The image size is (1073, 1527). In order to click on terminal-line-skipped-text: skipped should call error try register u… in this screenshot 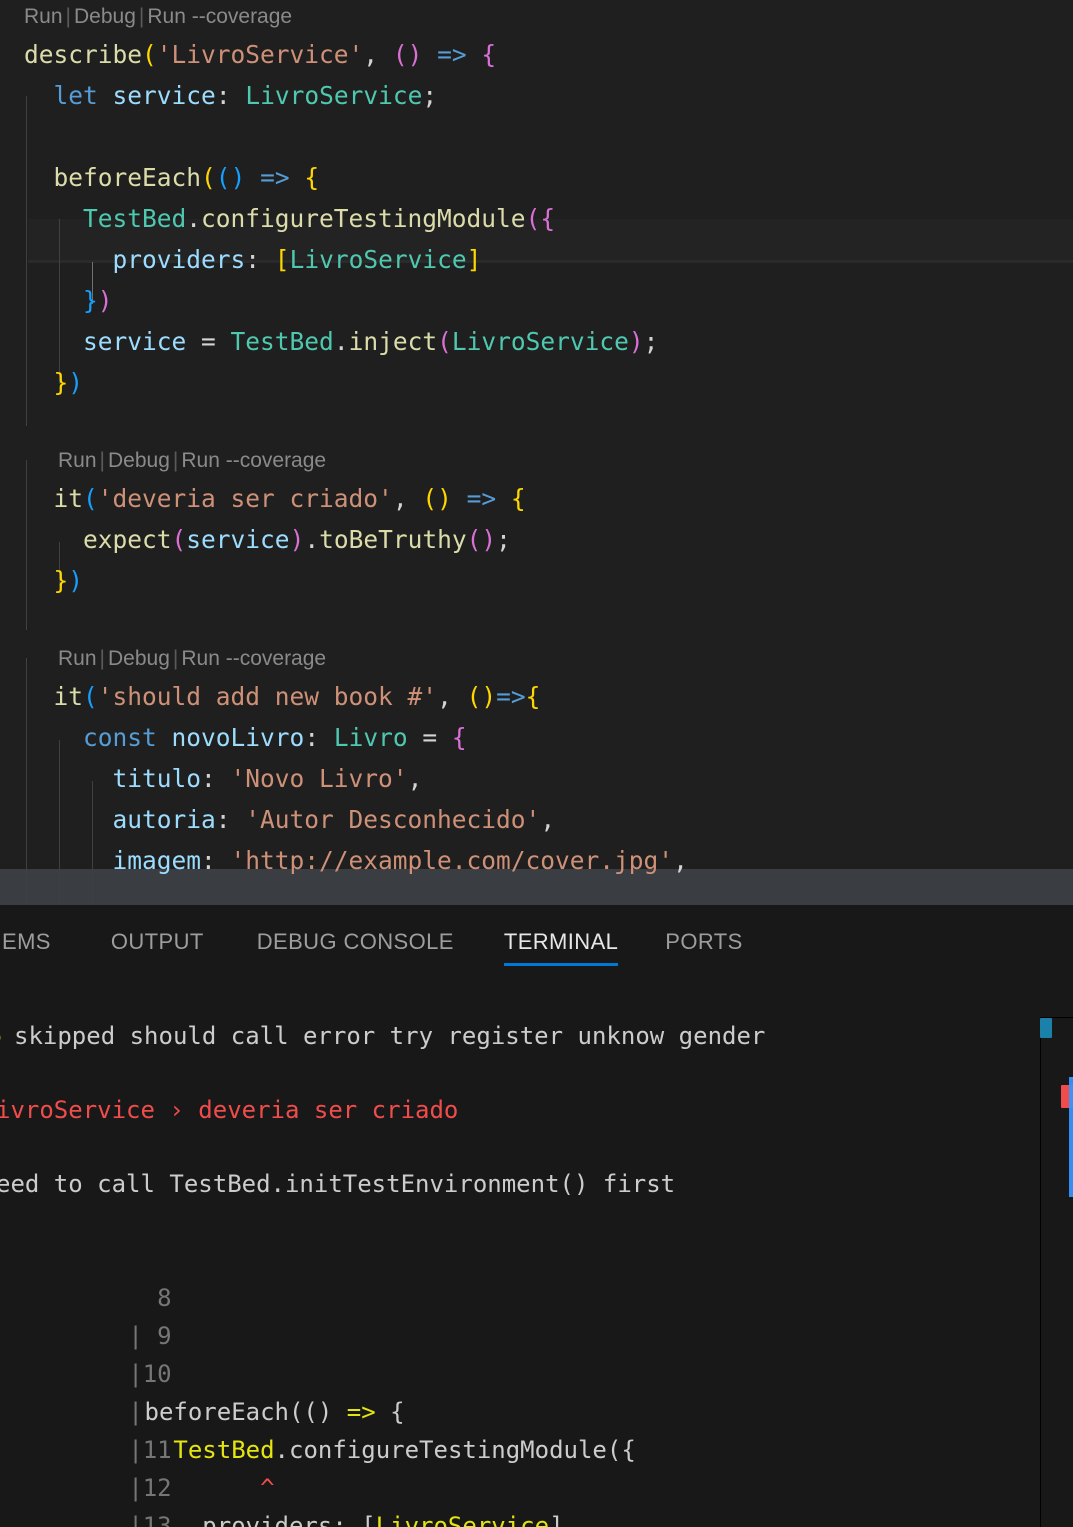, I will do `click(390, 1036)`.